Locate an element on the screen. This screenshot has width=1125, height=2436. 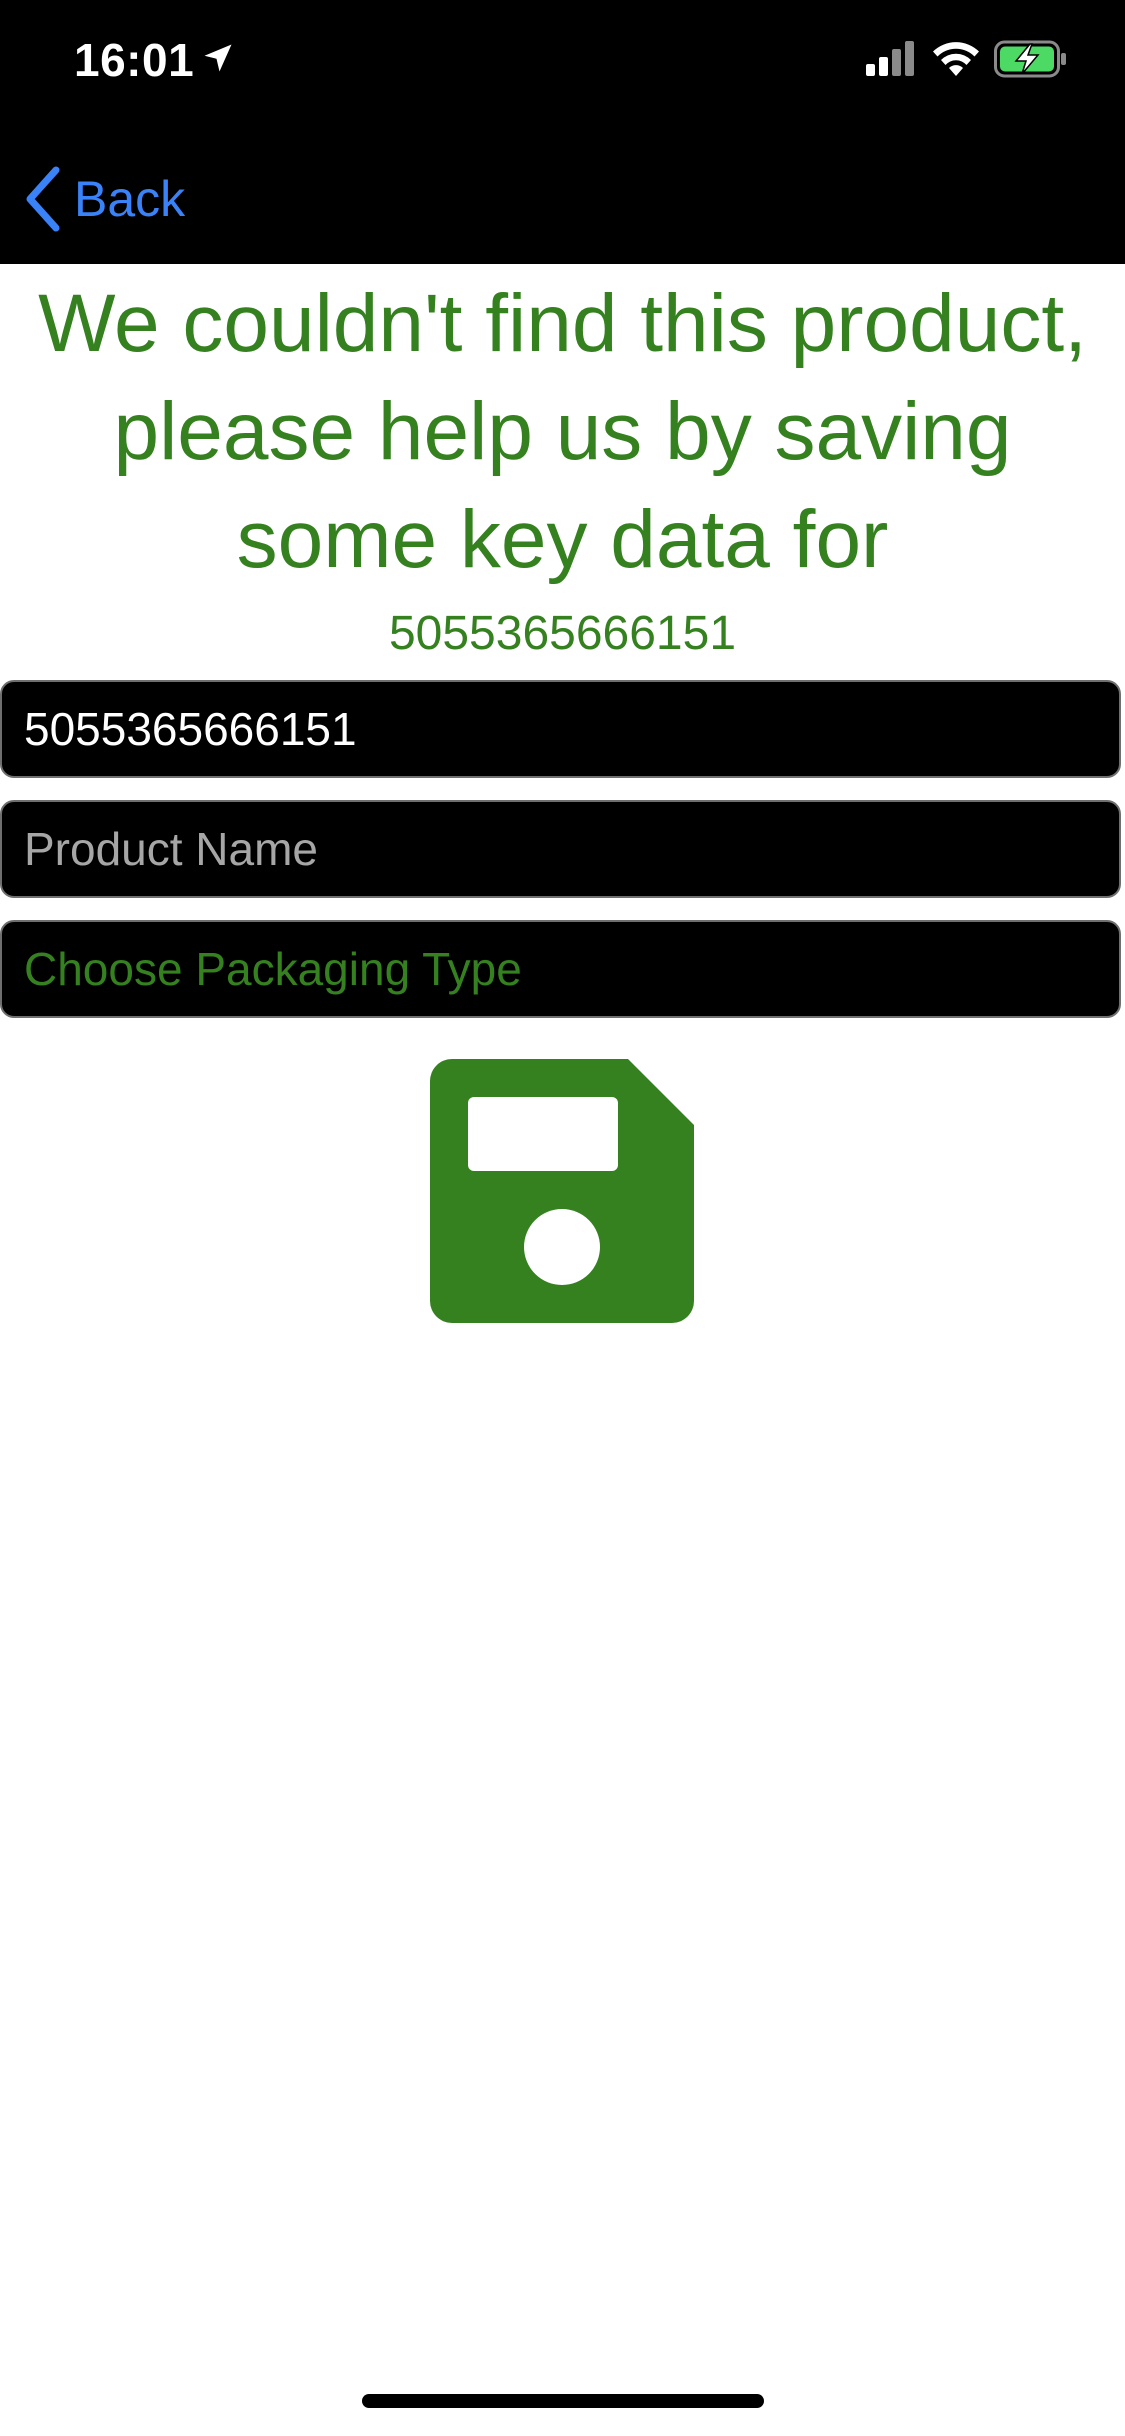
cellular-signal-icon is located at coordinates (890, 58).